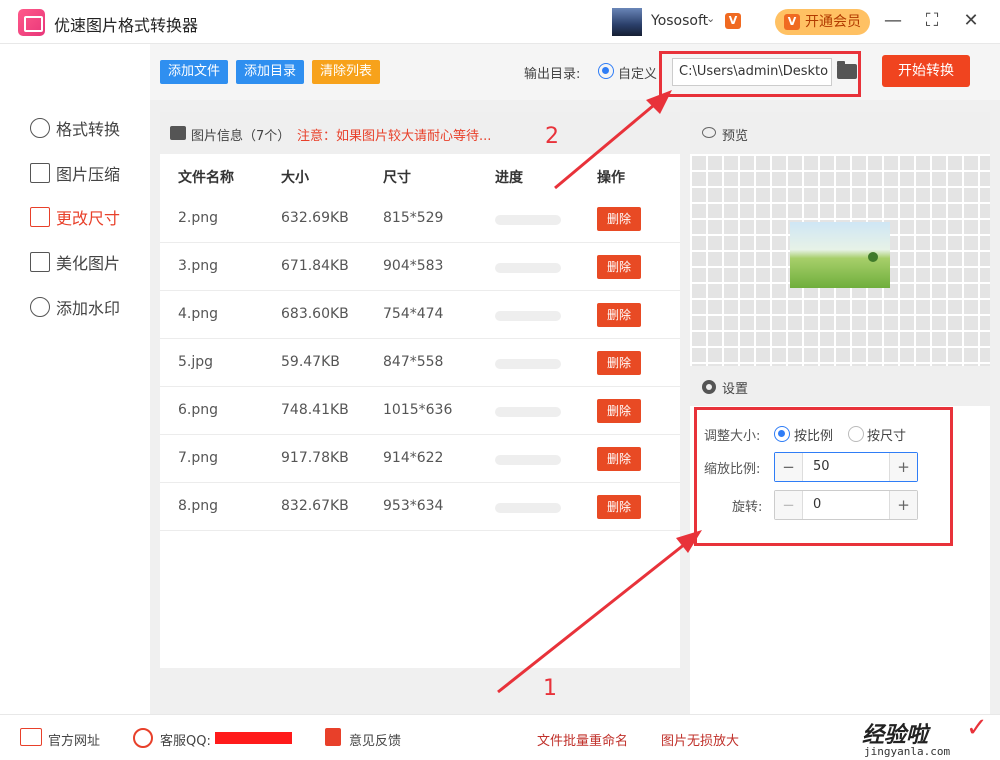 This screenshot has height=760, width=1000. What do you see at coordinates (315, 506) in the screenshot?
I see `file-size: 832.67KB` at bounding box center [315, 506].